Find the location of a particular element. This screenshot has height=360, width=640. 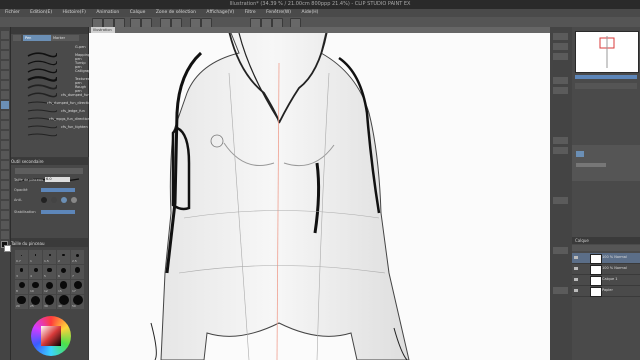

gradient-icon is located at coordinates (5, 185).